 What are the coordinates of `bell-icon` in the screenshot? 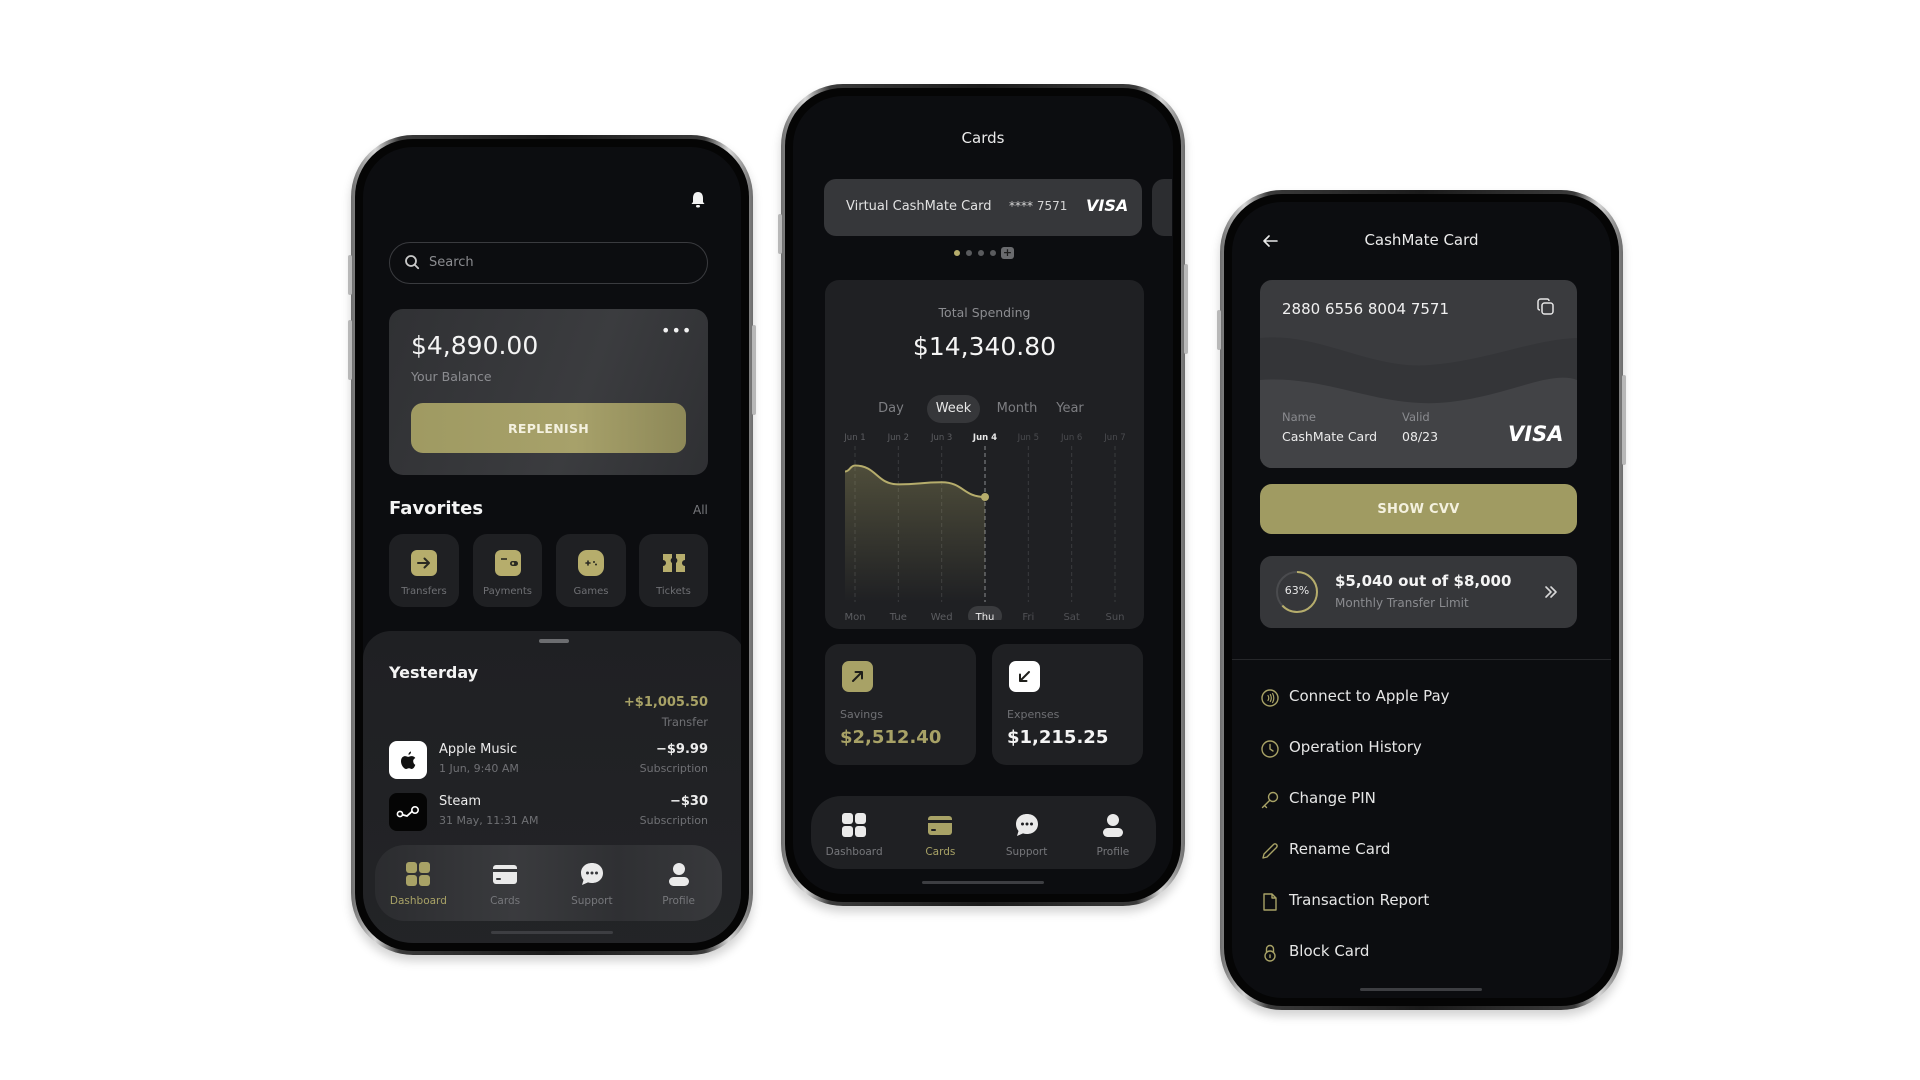 It's located at (698, 200).